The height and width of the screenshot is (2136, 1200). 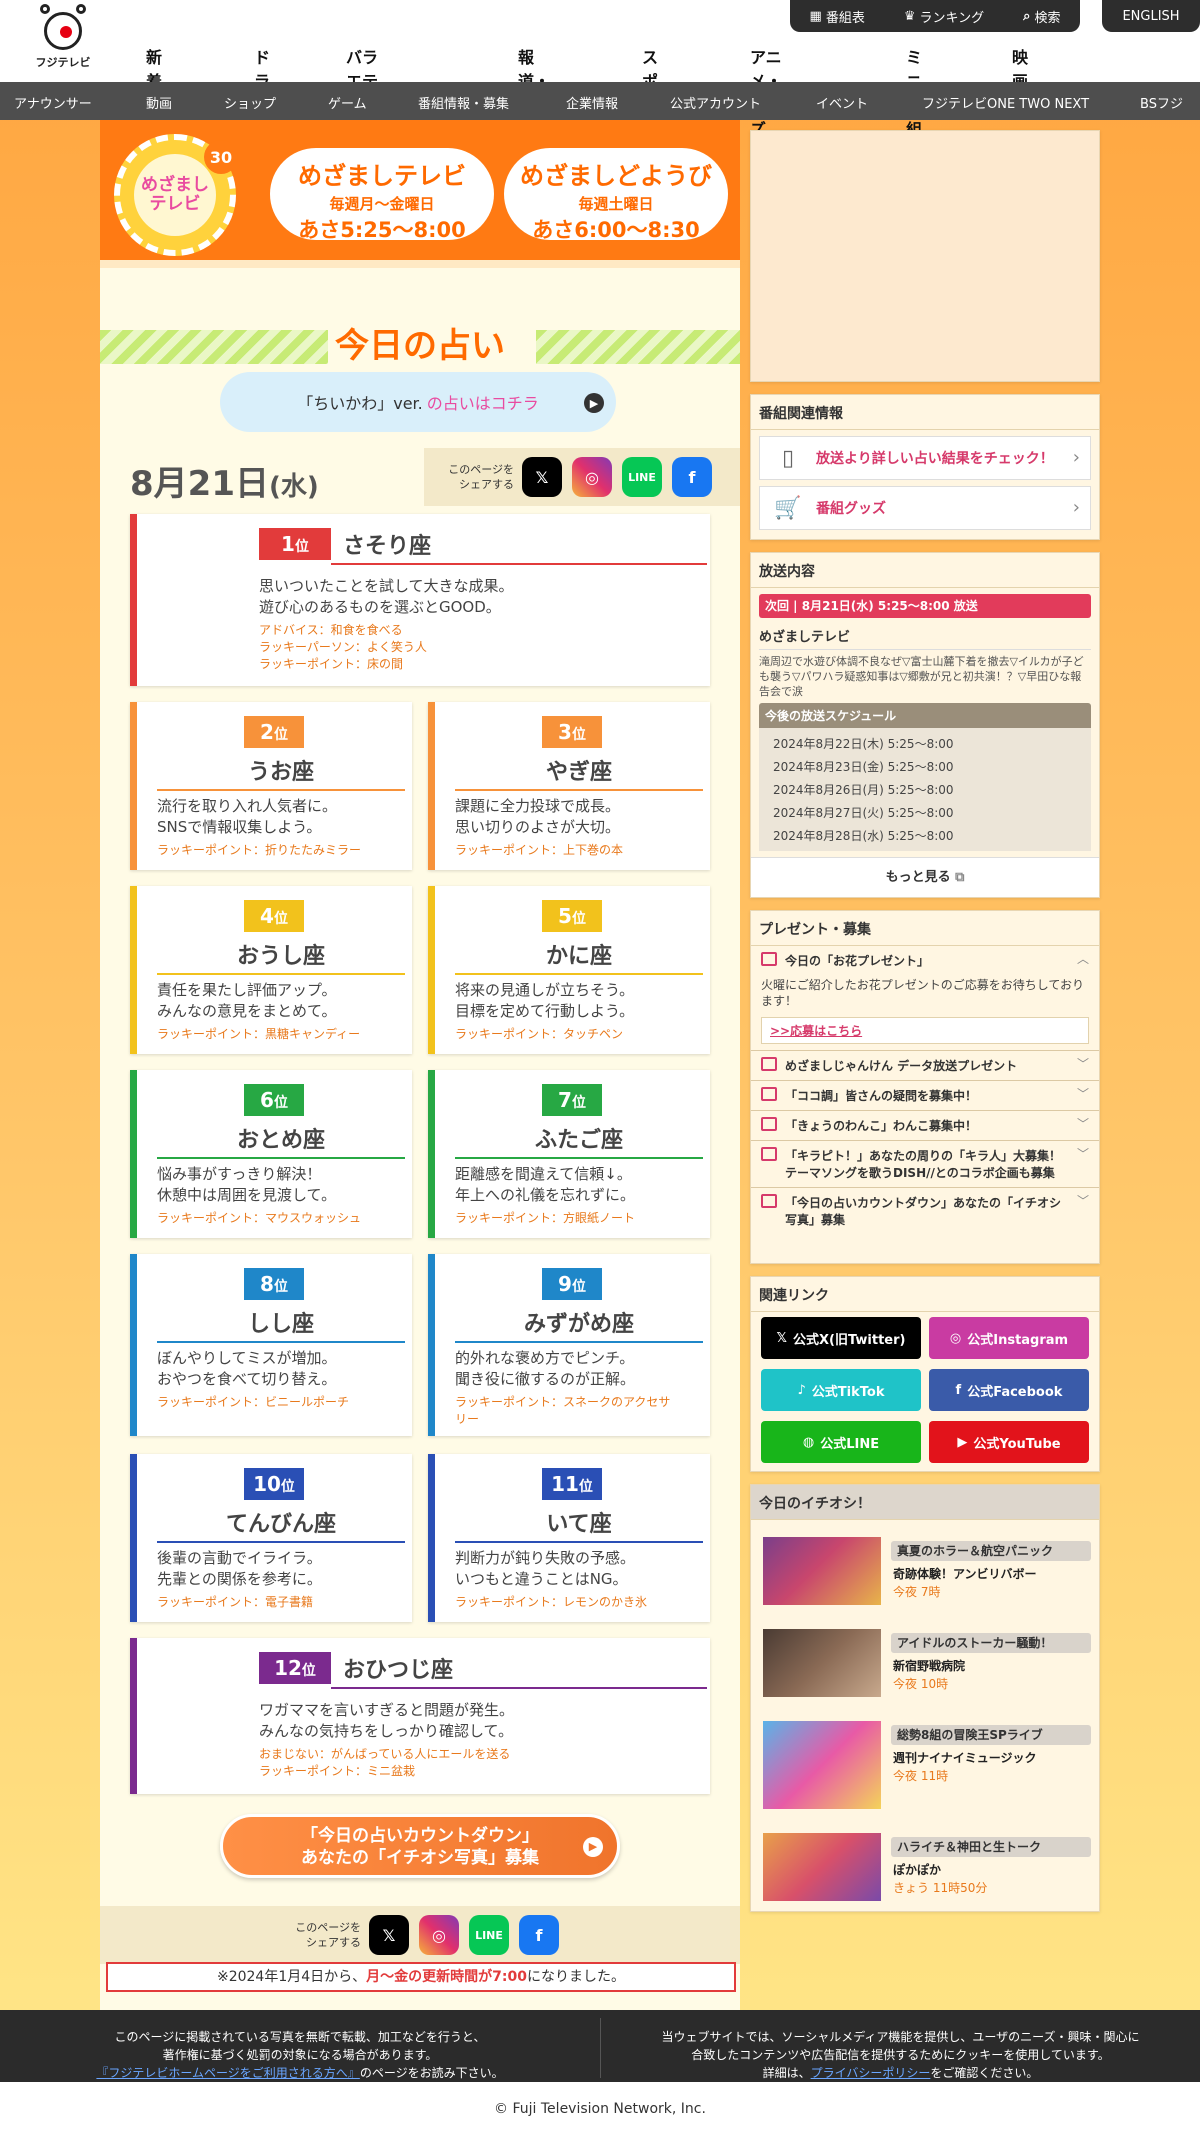 I want to click on subnav-program-info: 番組情報・募集, so click(x=463, y=102).